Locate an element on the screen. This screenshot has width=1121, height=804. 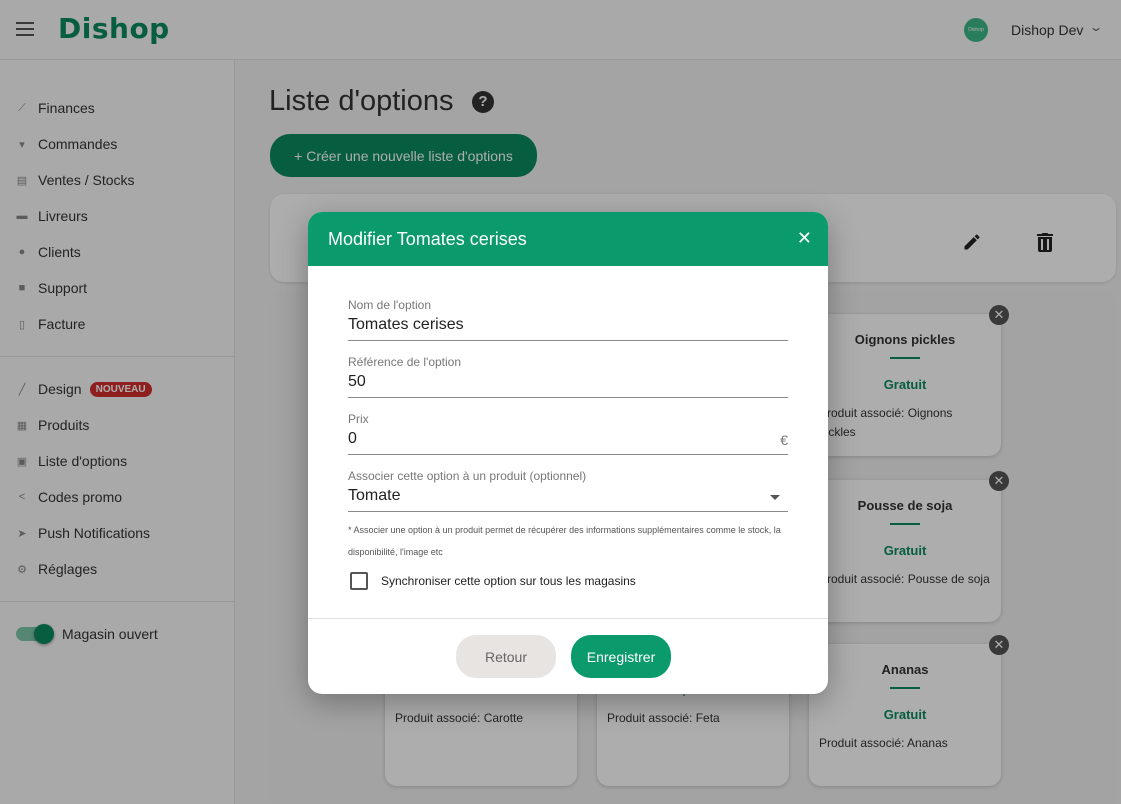
field-value: Tomates cerises is located at coordinates (568, 328).